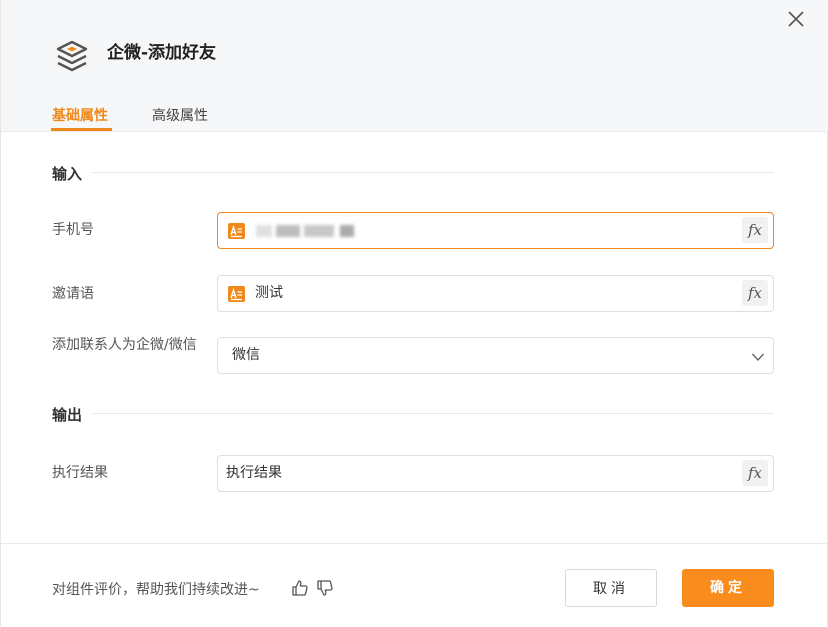 Image resolution: width=828 pixels, height=627 pixels. I want to click on dialog-title: 企微-添加好友, so click(162, 53).